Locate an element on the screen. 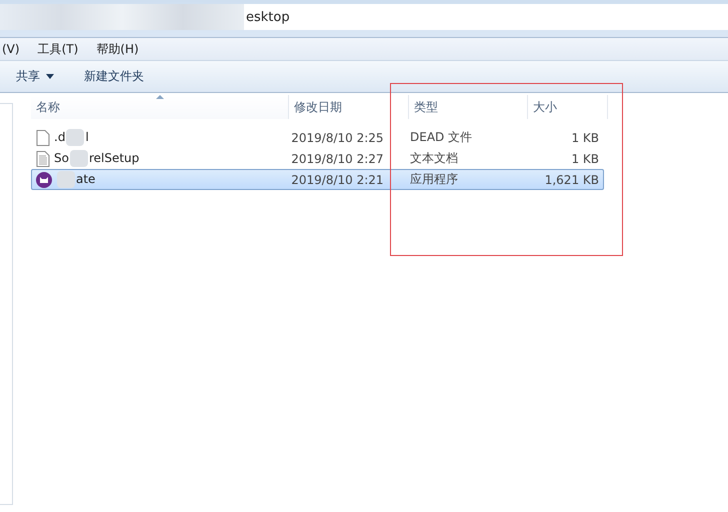 Image resolution: width=728 pixels, height=512 pixels. toolbar-button: 共享 is located at coordinates (35, 76).